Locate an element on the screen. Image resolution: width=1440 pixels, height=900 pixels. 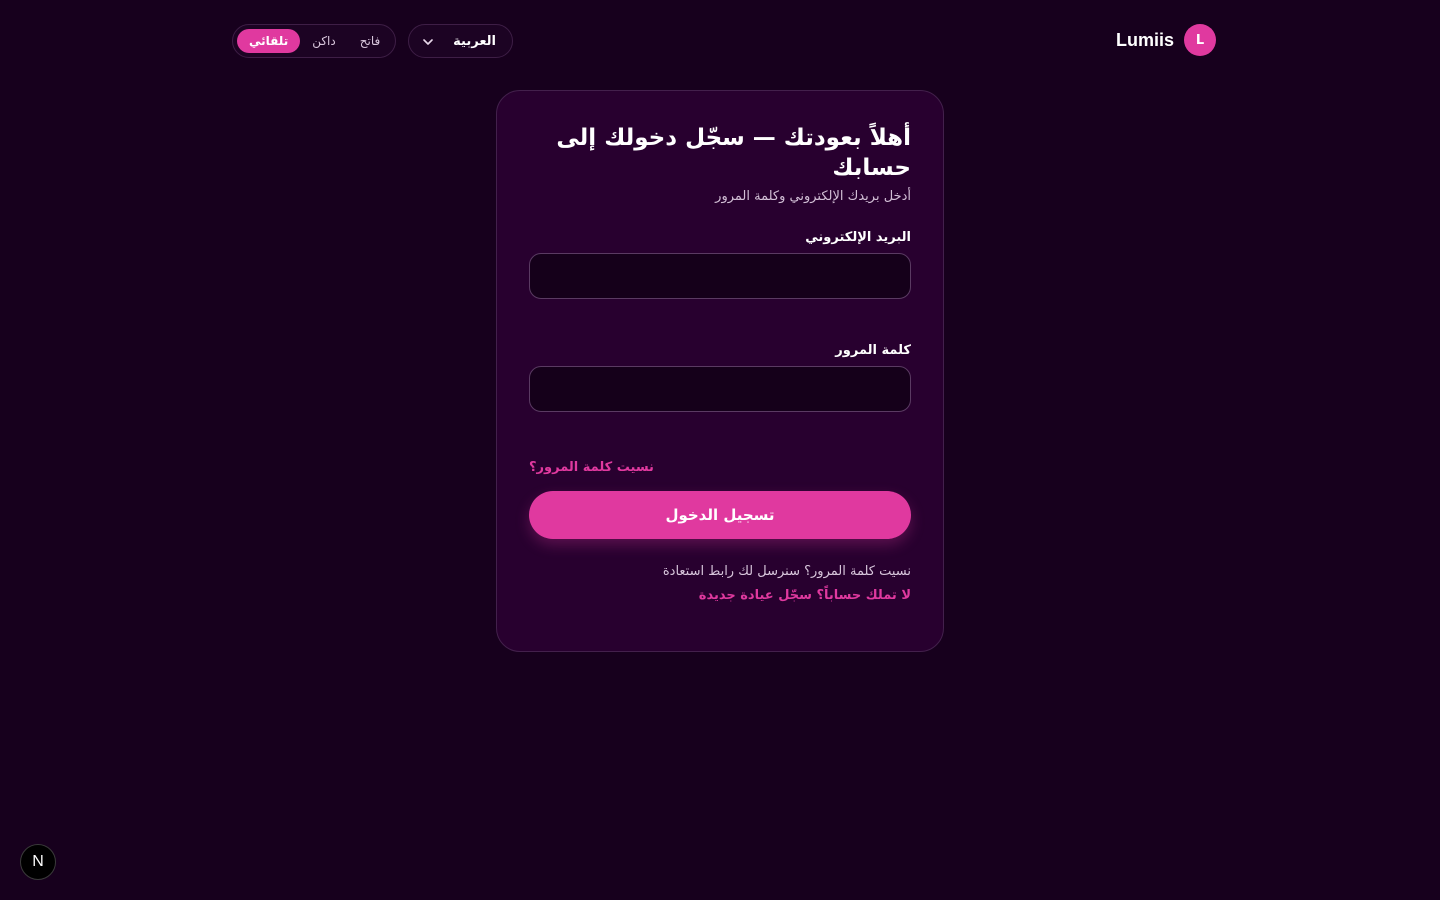
language-select-value: العربية is located at coordinates (474, 41).